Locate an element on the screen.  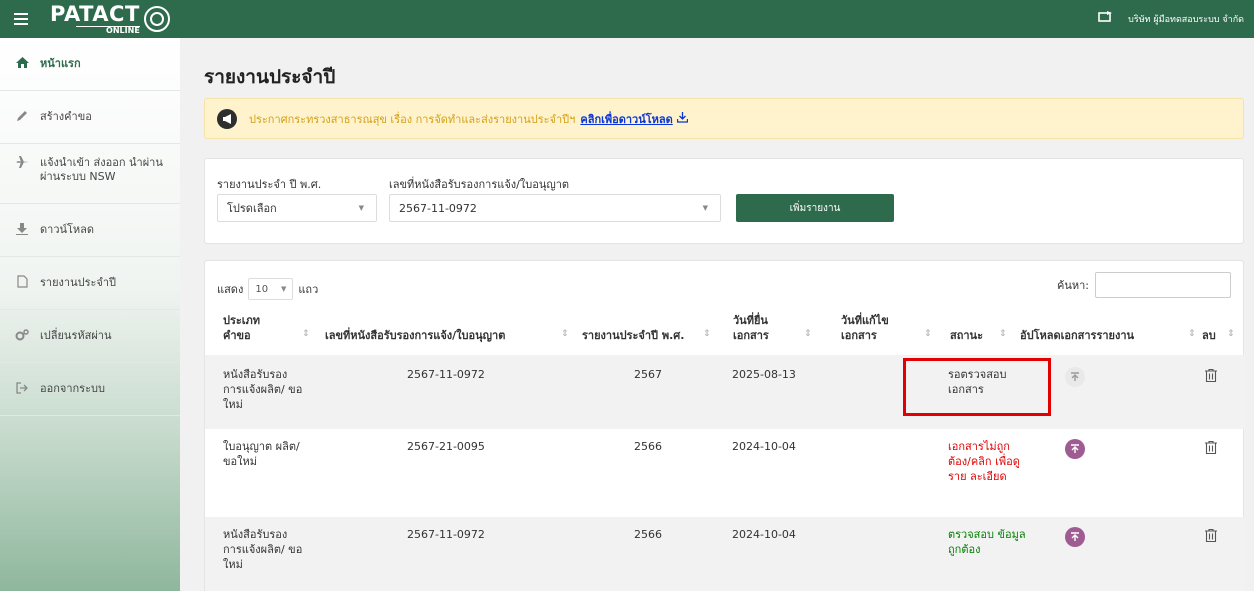
column-header-status: สถานะ is located at coordinates (966, 335).